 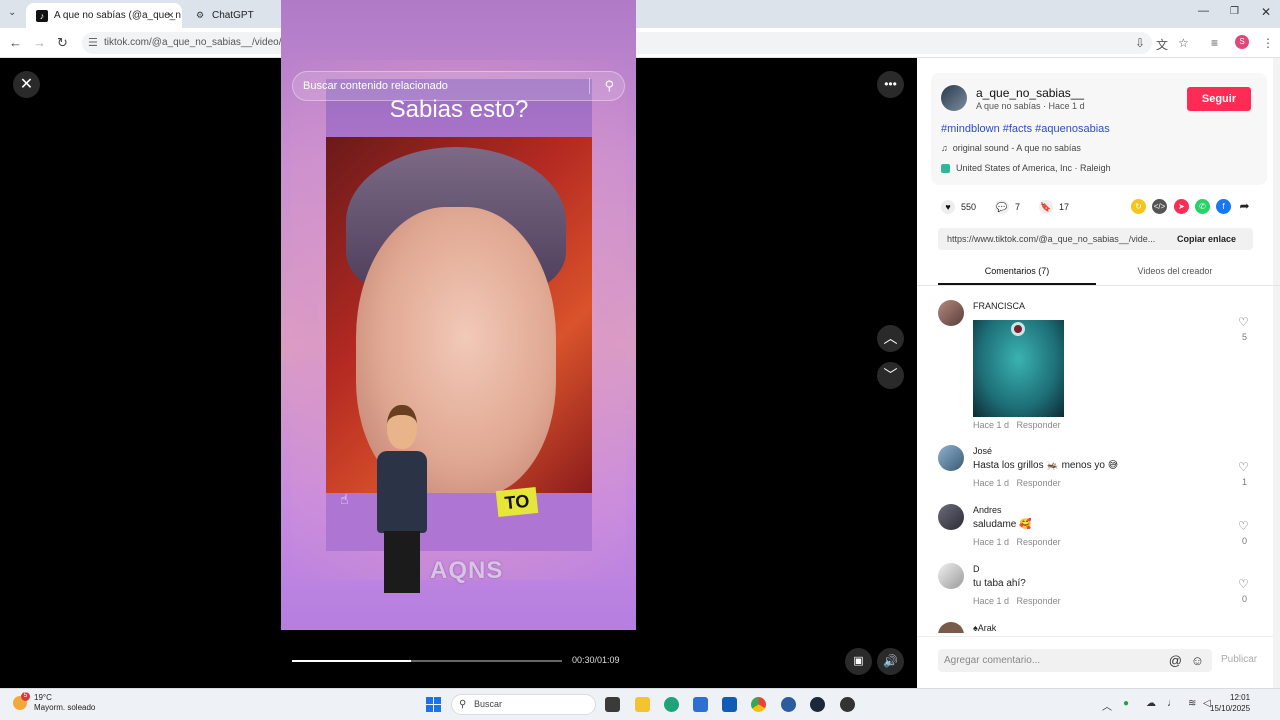 What do you see at coordinates (890, 661) in the screenshot?
I see `volume-icon: 🔊` at bounding box center [890, 661].